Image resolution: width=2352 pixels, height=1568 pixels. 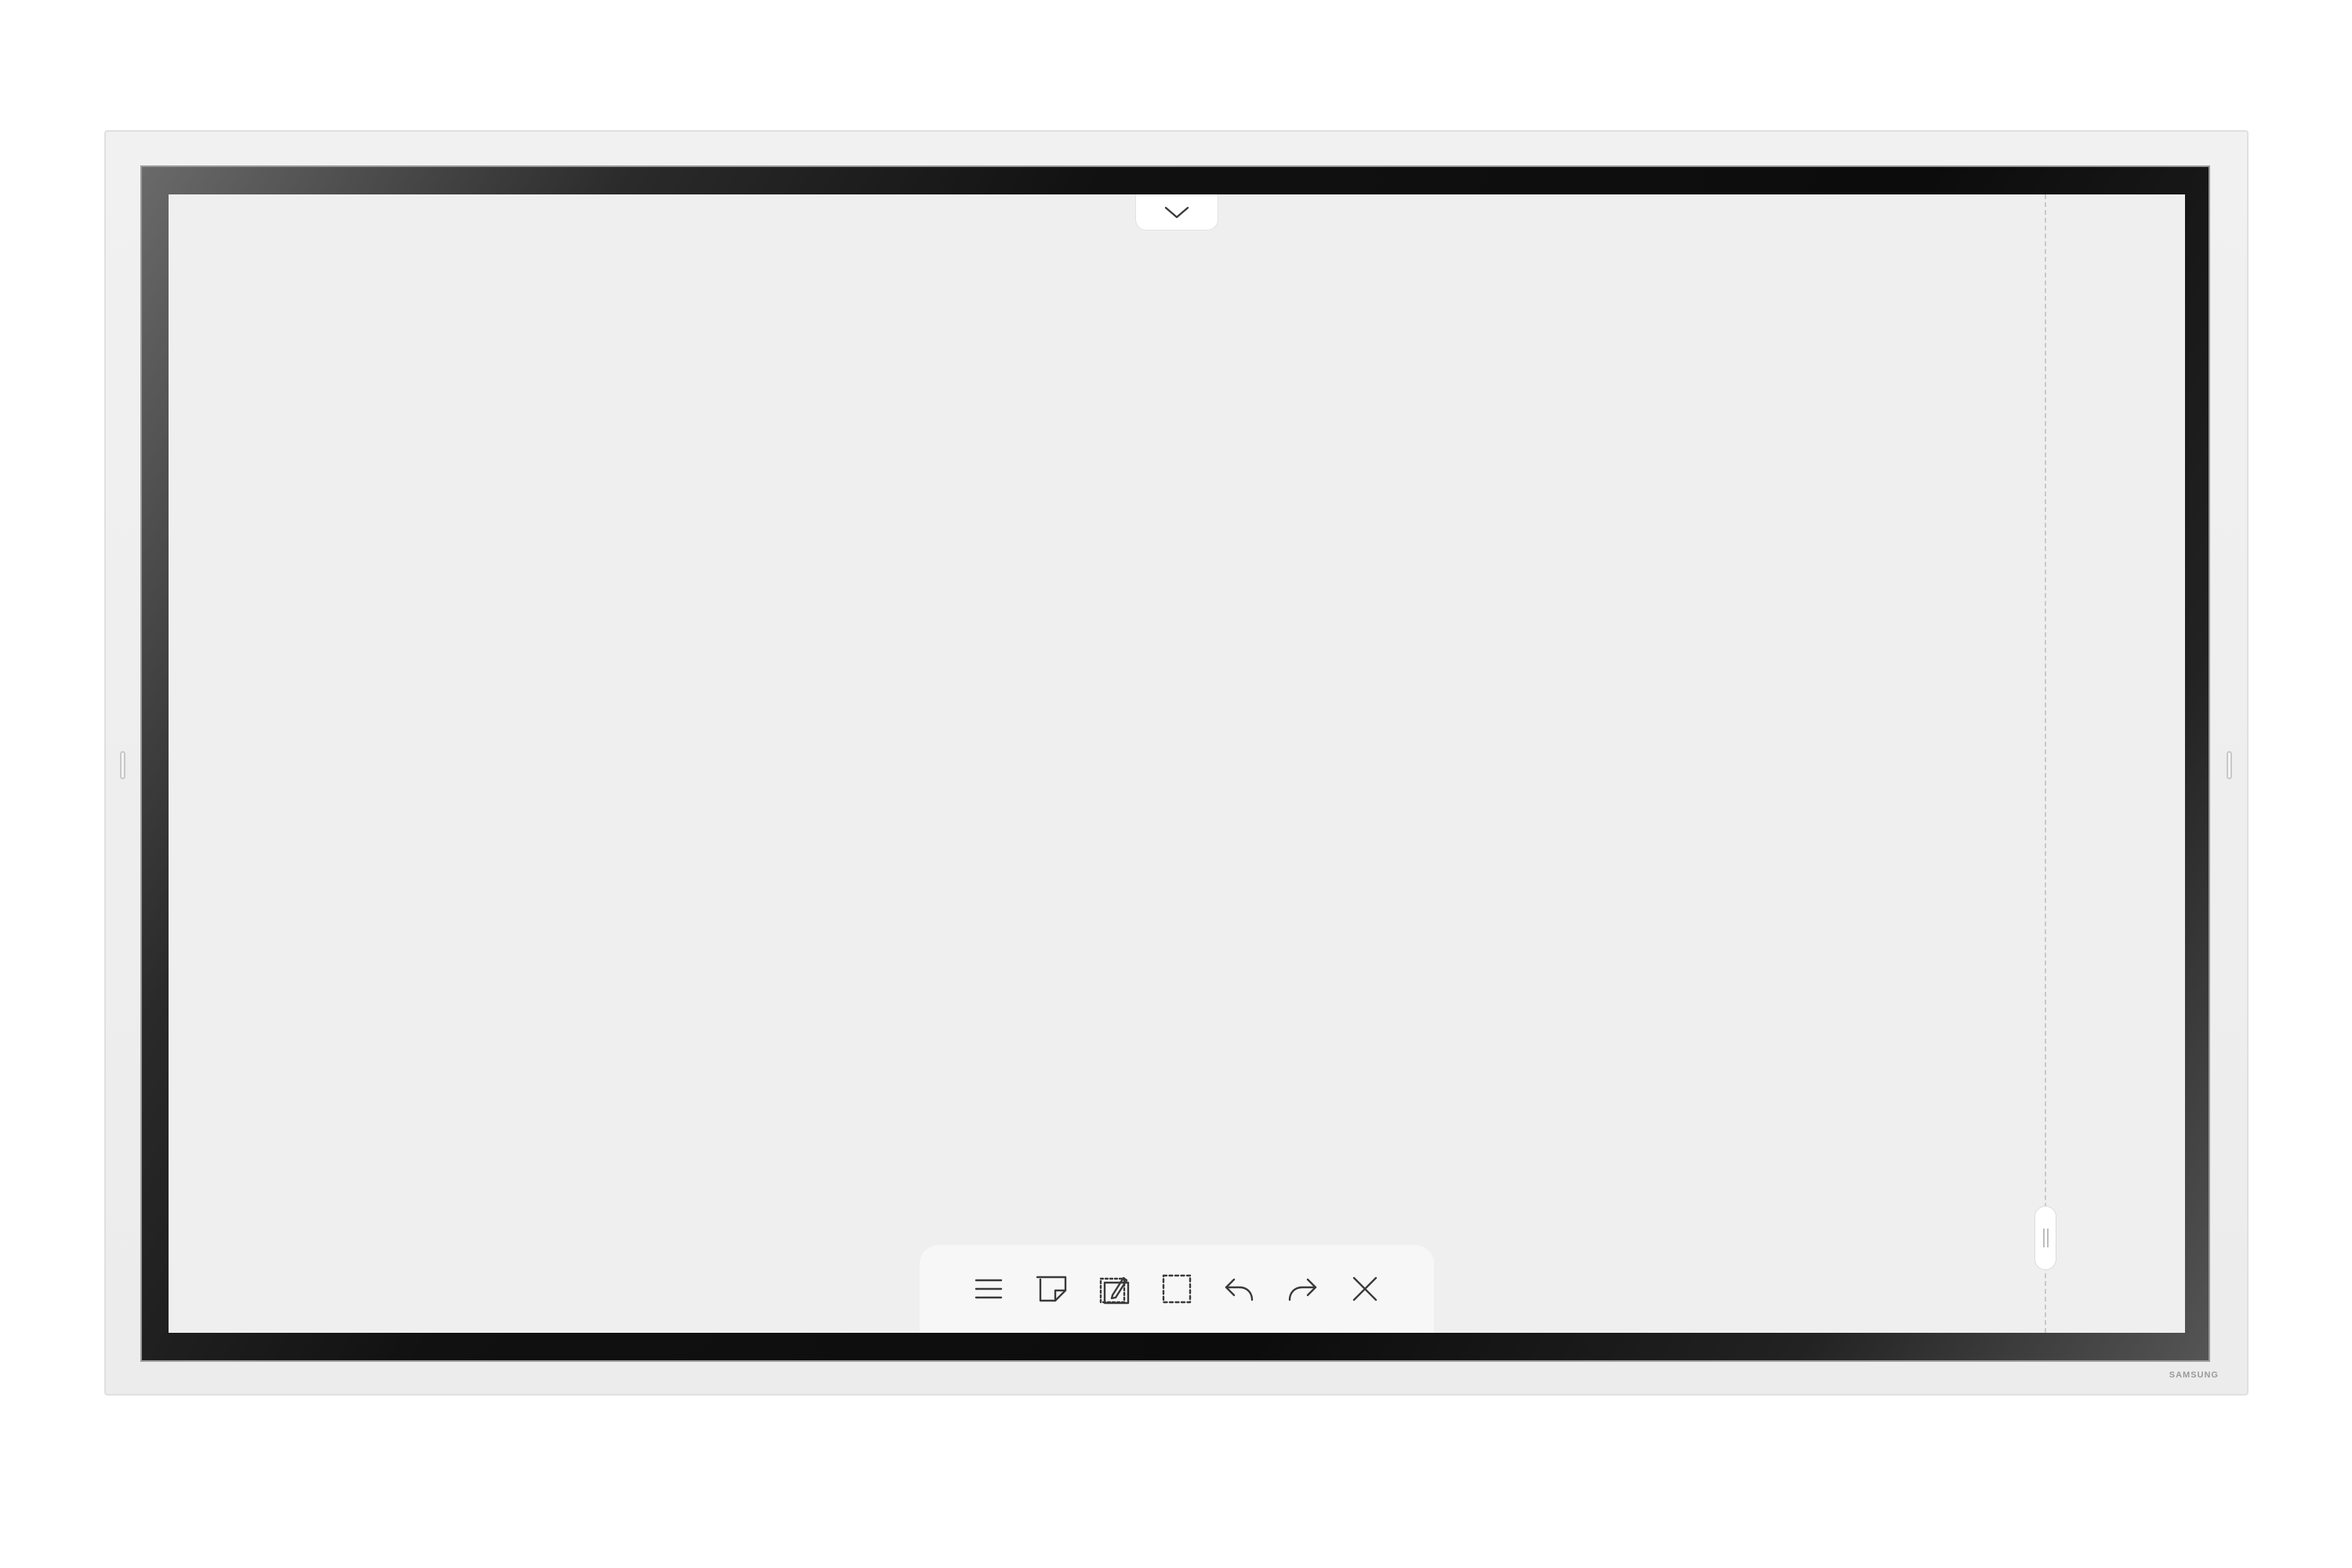 I want to click on right-side-button, so click(x=2229, y=765).